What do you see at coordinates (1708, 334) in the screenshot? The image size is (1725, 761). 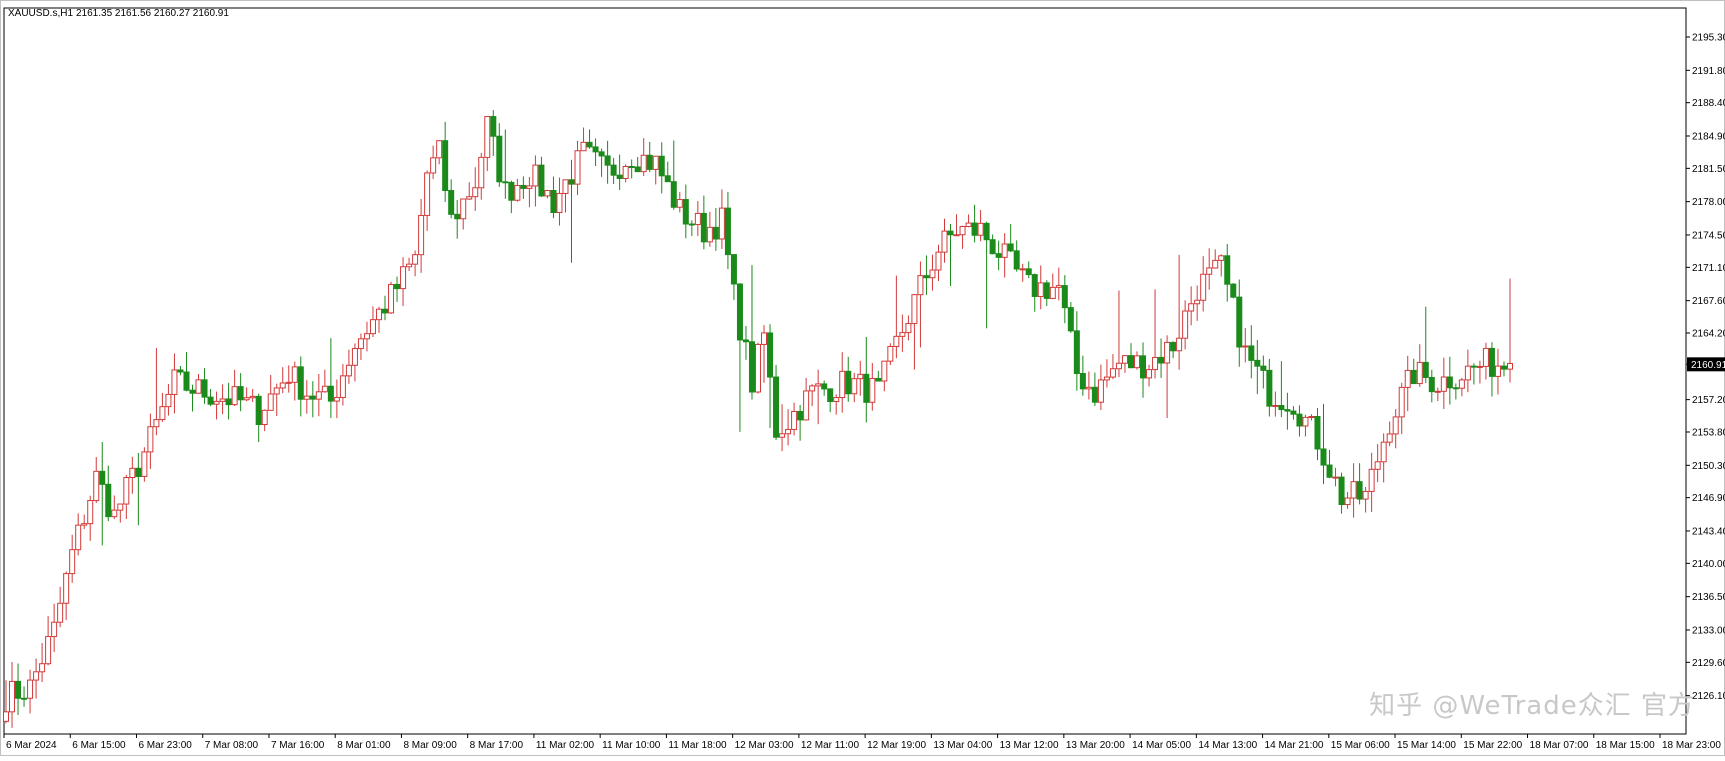 I see `y-tick-label: 2164.20` at bounding box center [1708, 334].